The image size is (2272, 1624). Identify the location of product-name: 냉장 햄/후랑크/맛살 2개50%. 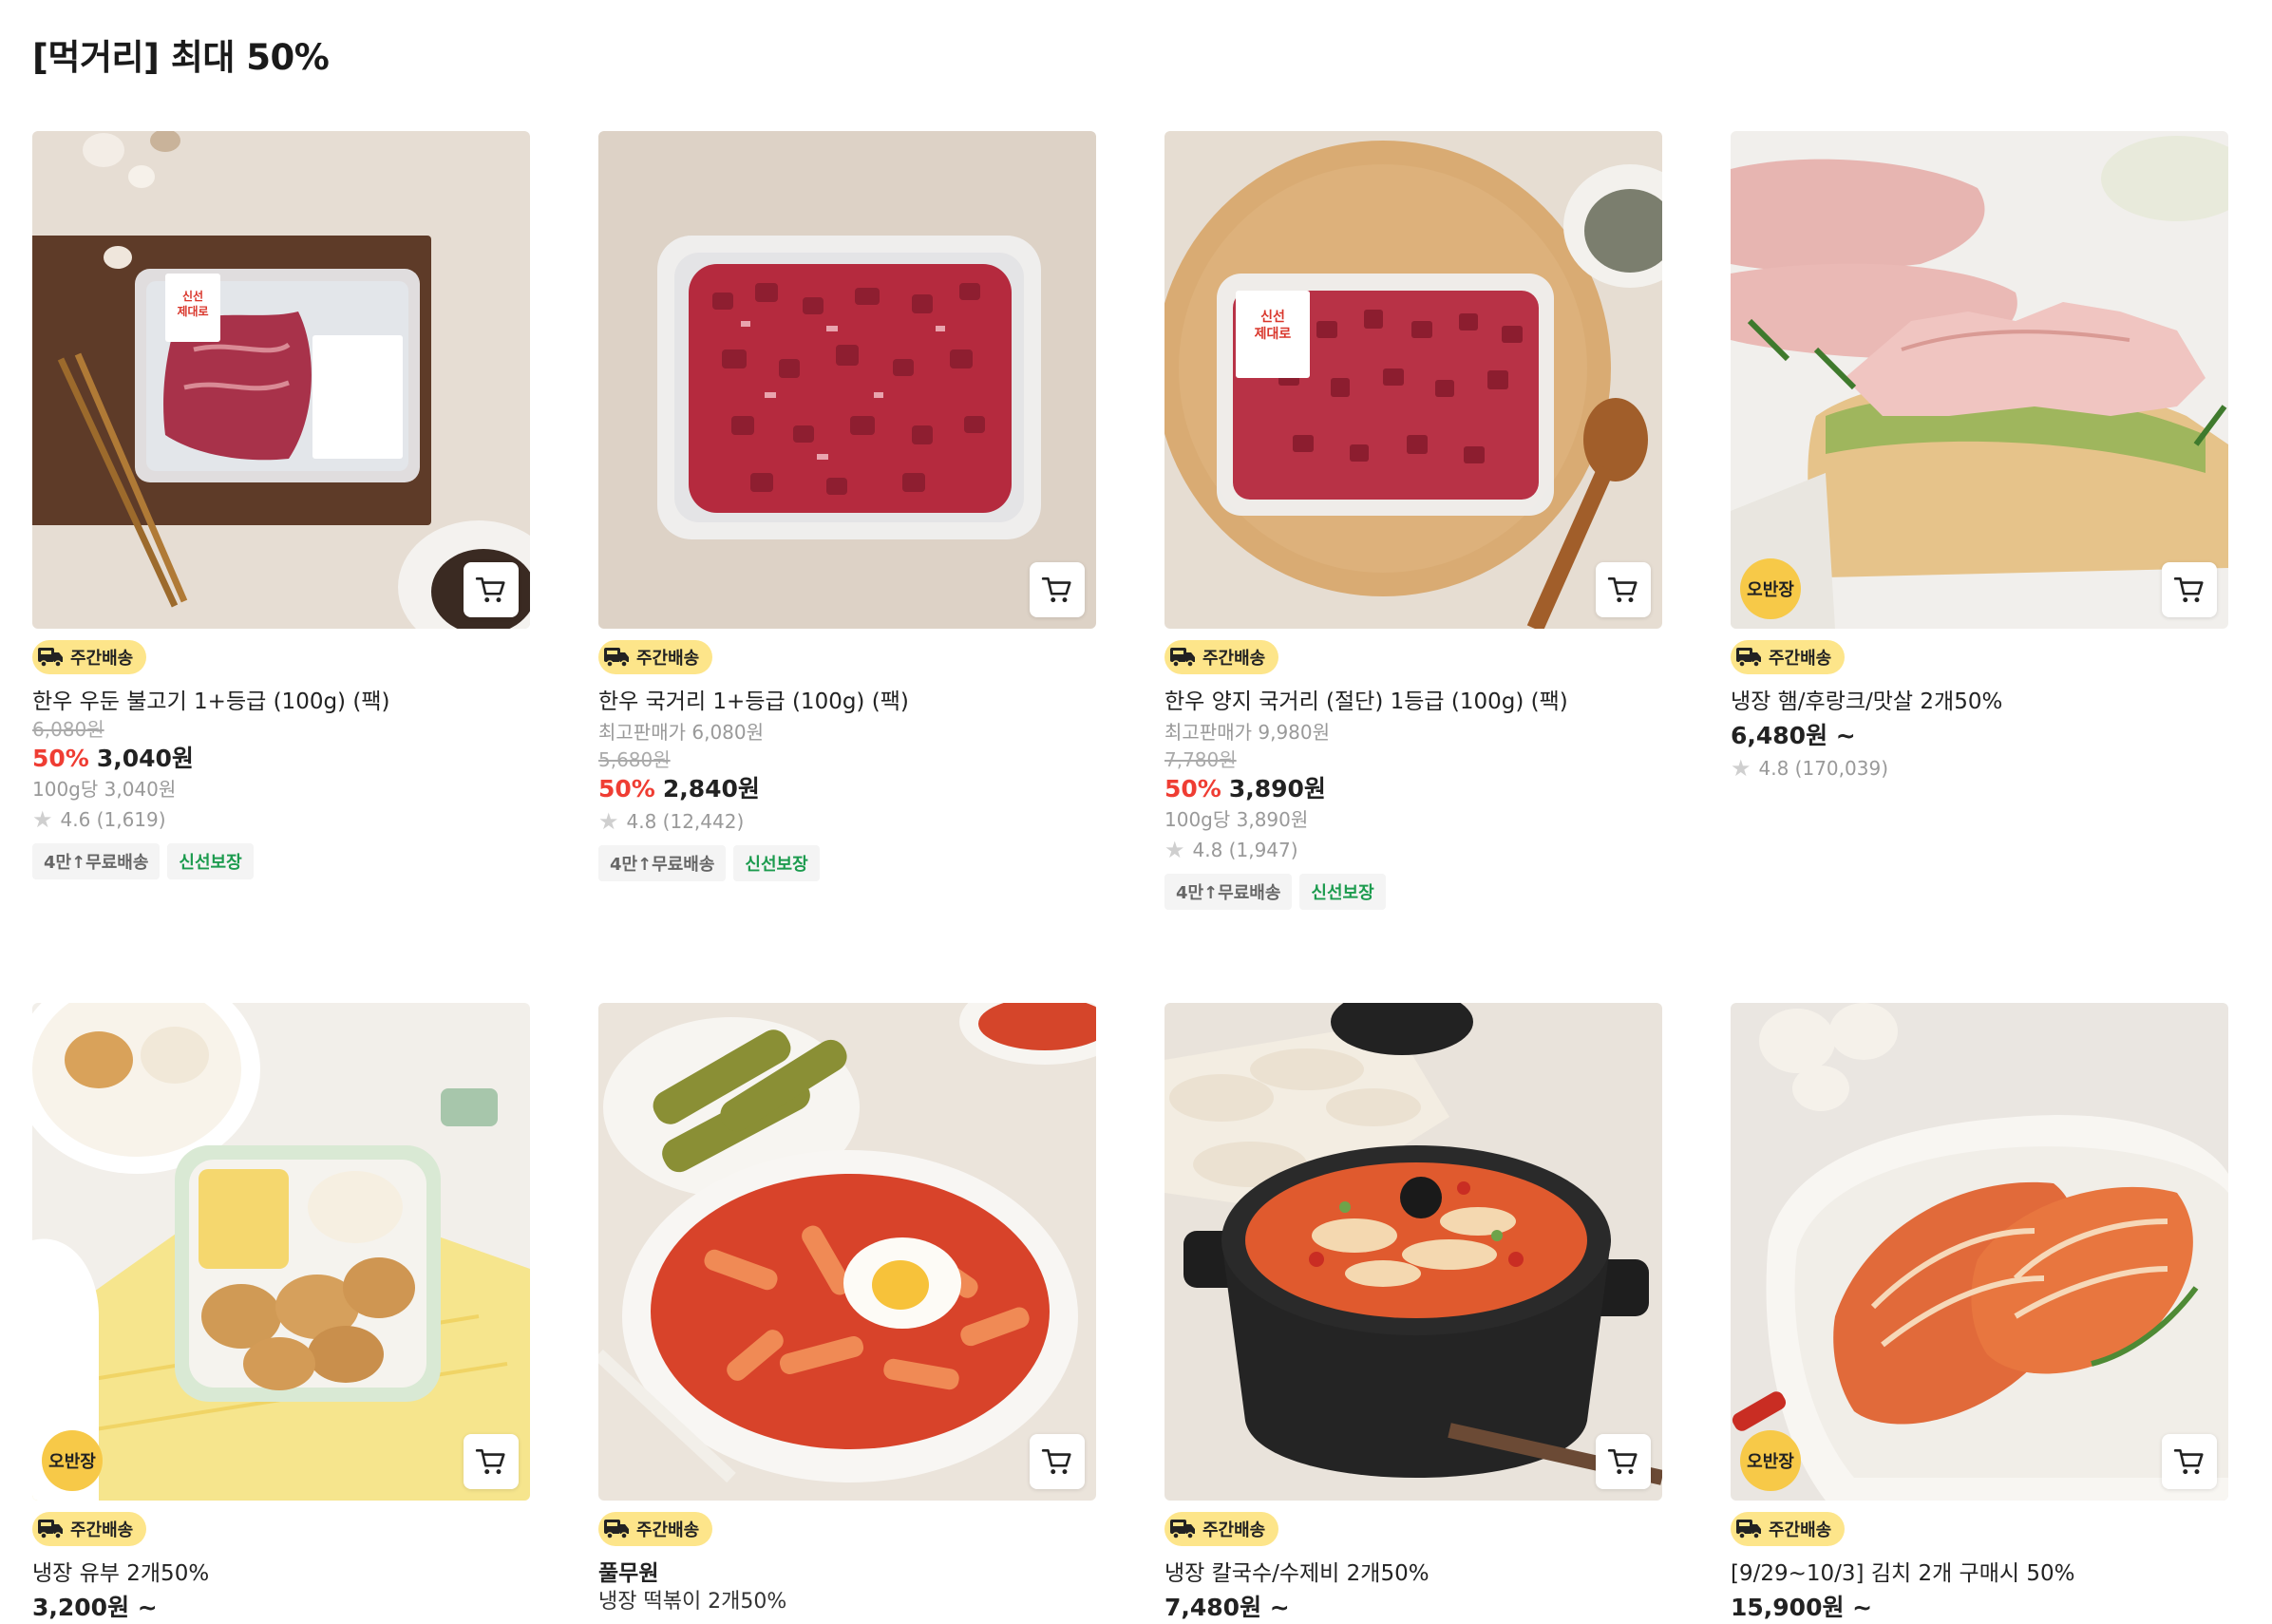
(1979, 702).